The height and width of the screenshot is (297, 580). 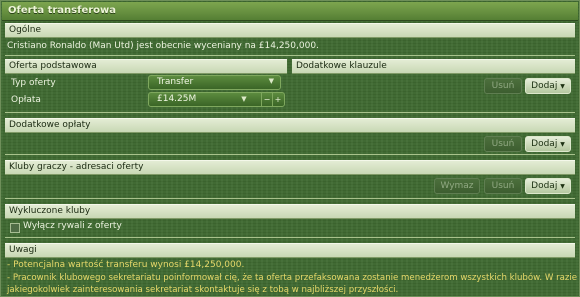 I want to click on section-additional-clauses-header: Dodatkowe klauzule, so click(x=433, y=66).